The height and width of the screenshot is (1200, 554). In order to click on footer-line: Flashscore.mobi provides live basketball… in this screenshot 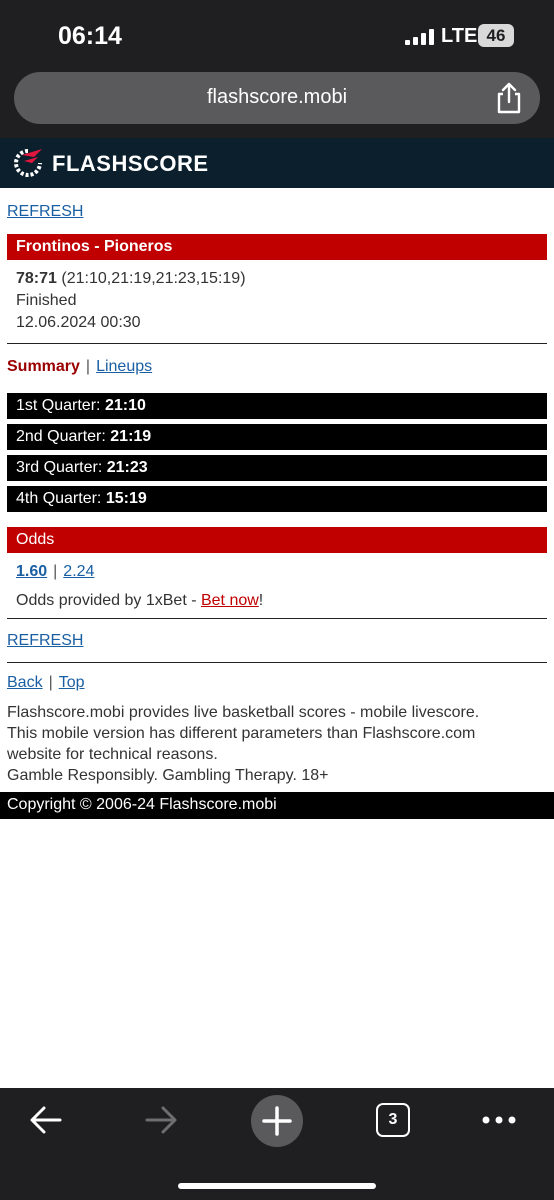, I will do `click(243, 712)`.